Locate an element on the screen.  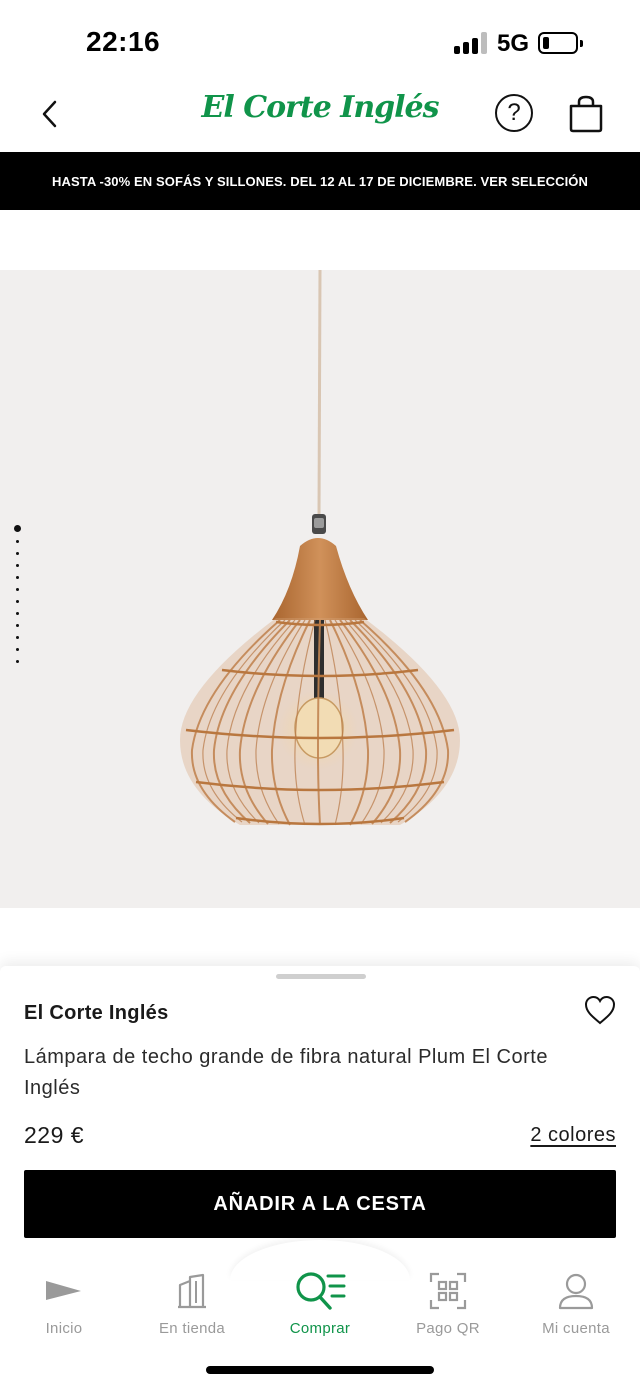
product-price: 229 € is located at coordinates (54, 1135).